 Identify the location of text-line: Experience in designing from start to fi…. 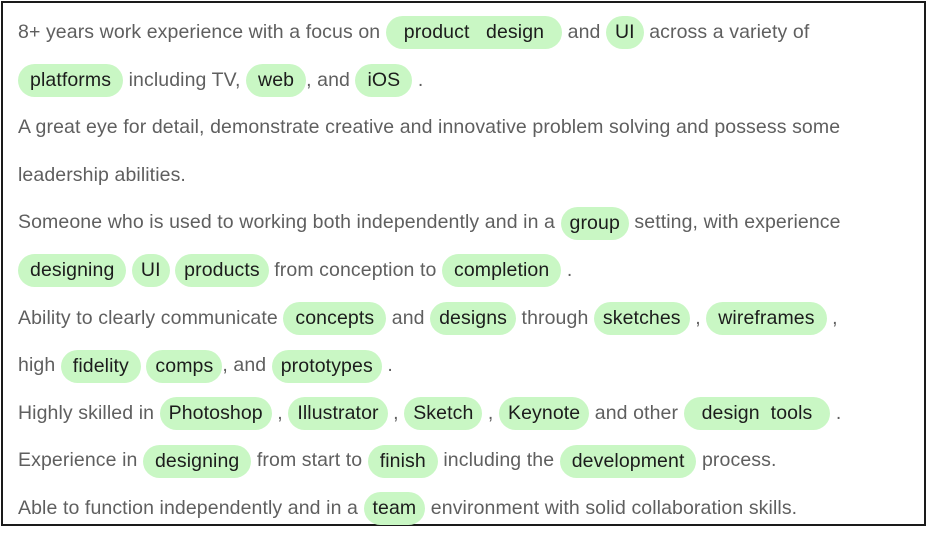
(468, 463).